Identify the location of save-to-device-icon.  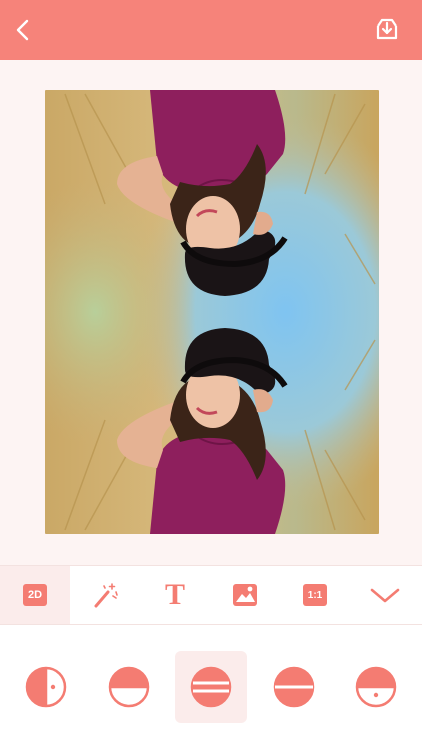
(387, 29).